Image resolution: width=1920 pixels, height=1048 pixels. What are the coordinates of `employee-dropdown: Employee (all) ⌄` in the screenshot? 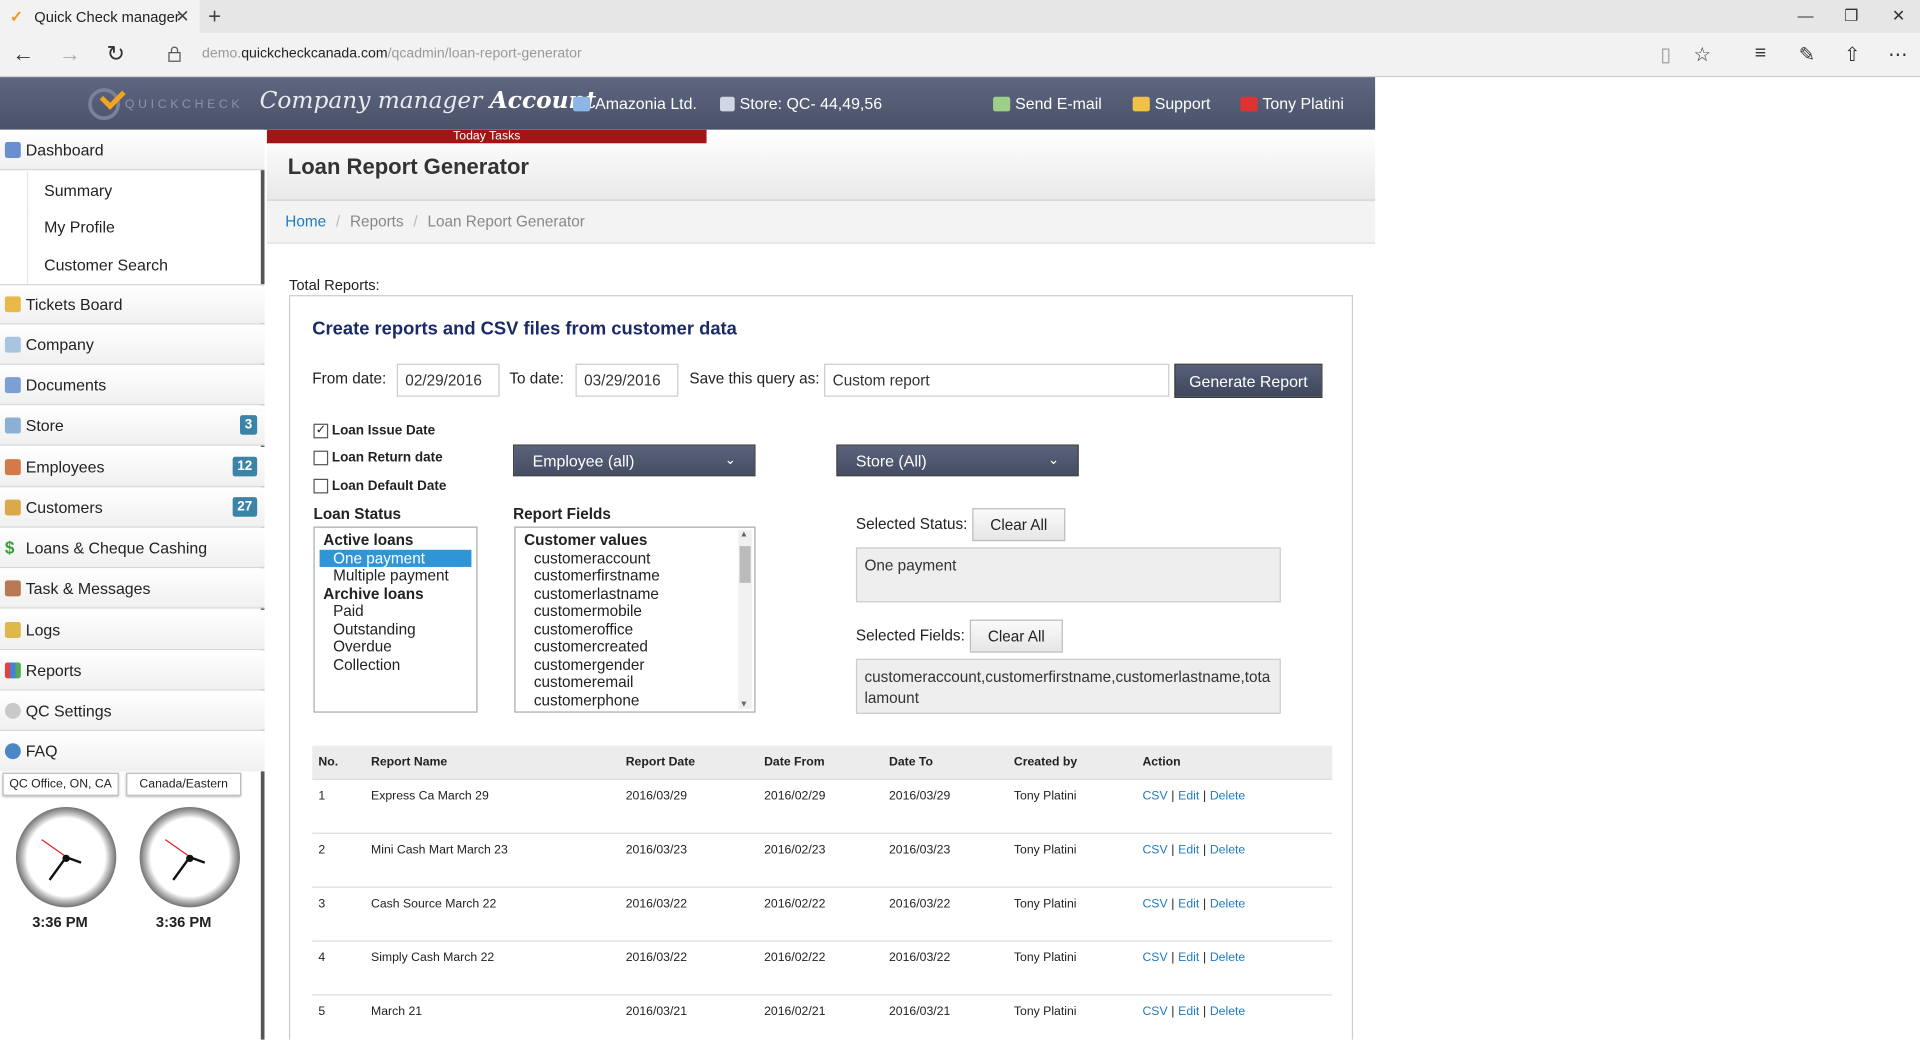 It's located at (634, 460).